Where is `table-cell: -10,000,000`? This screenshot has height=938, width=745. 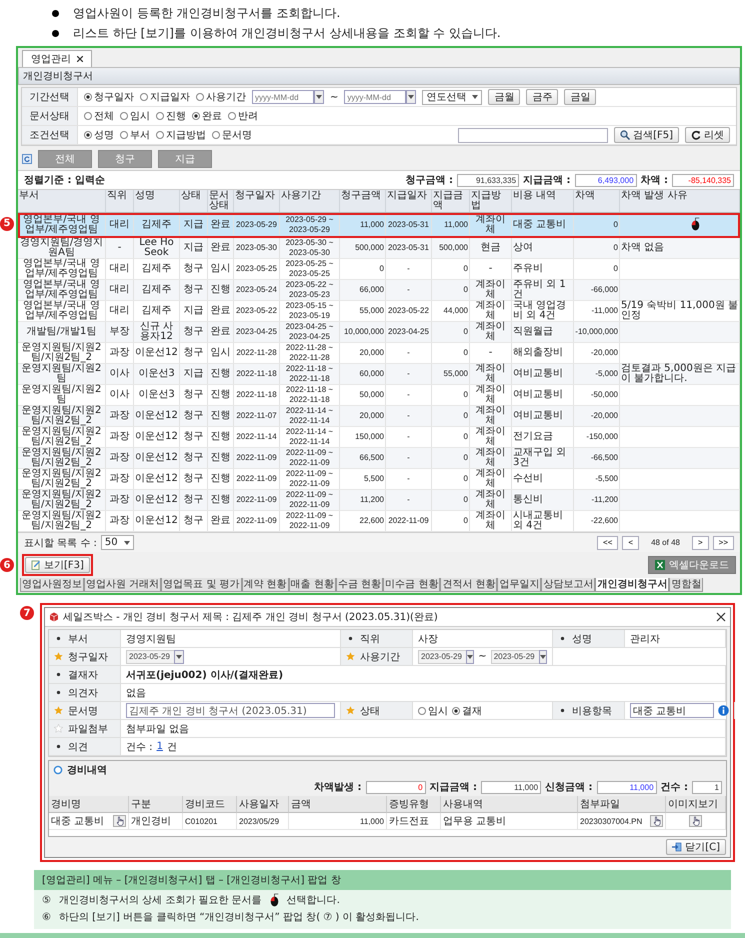
table-cell: -10,000,000 is located at coordinates (597, 332).